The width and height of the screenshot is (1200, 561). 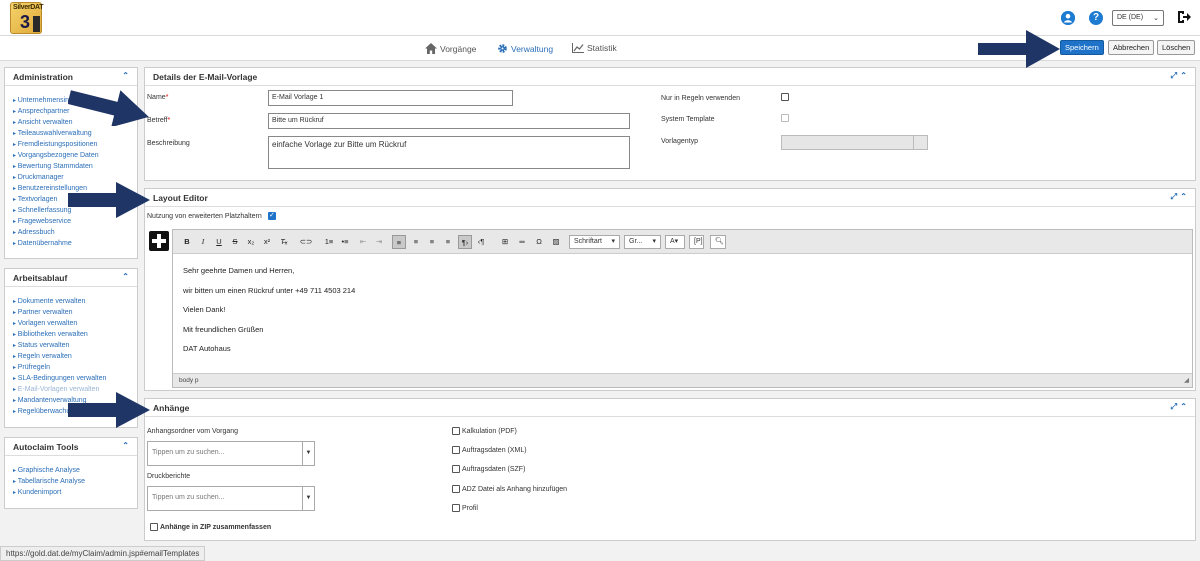 What do you see at coordinates (594, 242) in the screenshot?
I see `font-family-dropdown: Schriftart ▾` at bounding box center [594, 242].